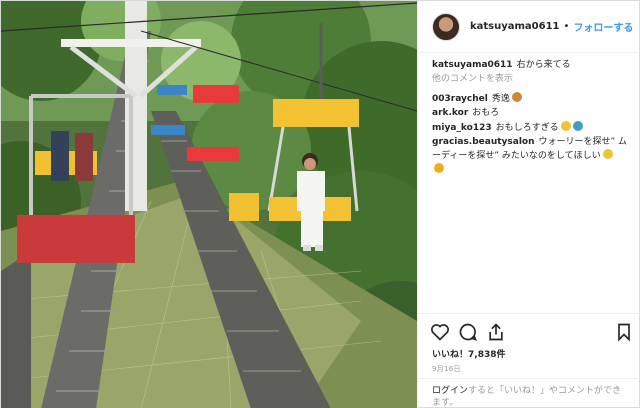 Image resolution: width=640 pixels, height=408 pixels. I want to click on heart-icon, so click(440, 332).